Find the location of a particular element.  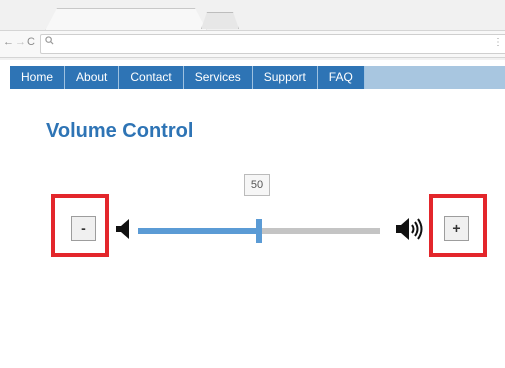

browser-toolbar: ← → C ⋮ is located at coordinates (252, 44).